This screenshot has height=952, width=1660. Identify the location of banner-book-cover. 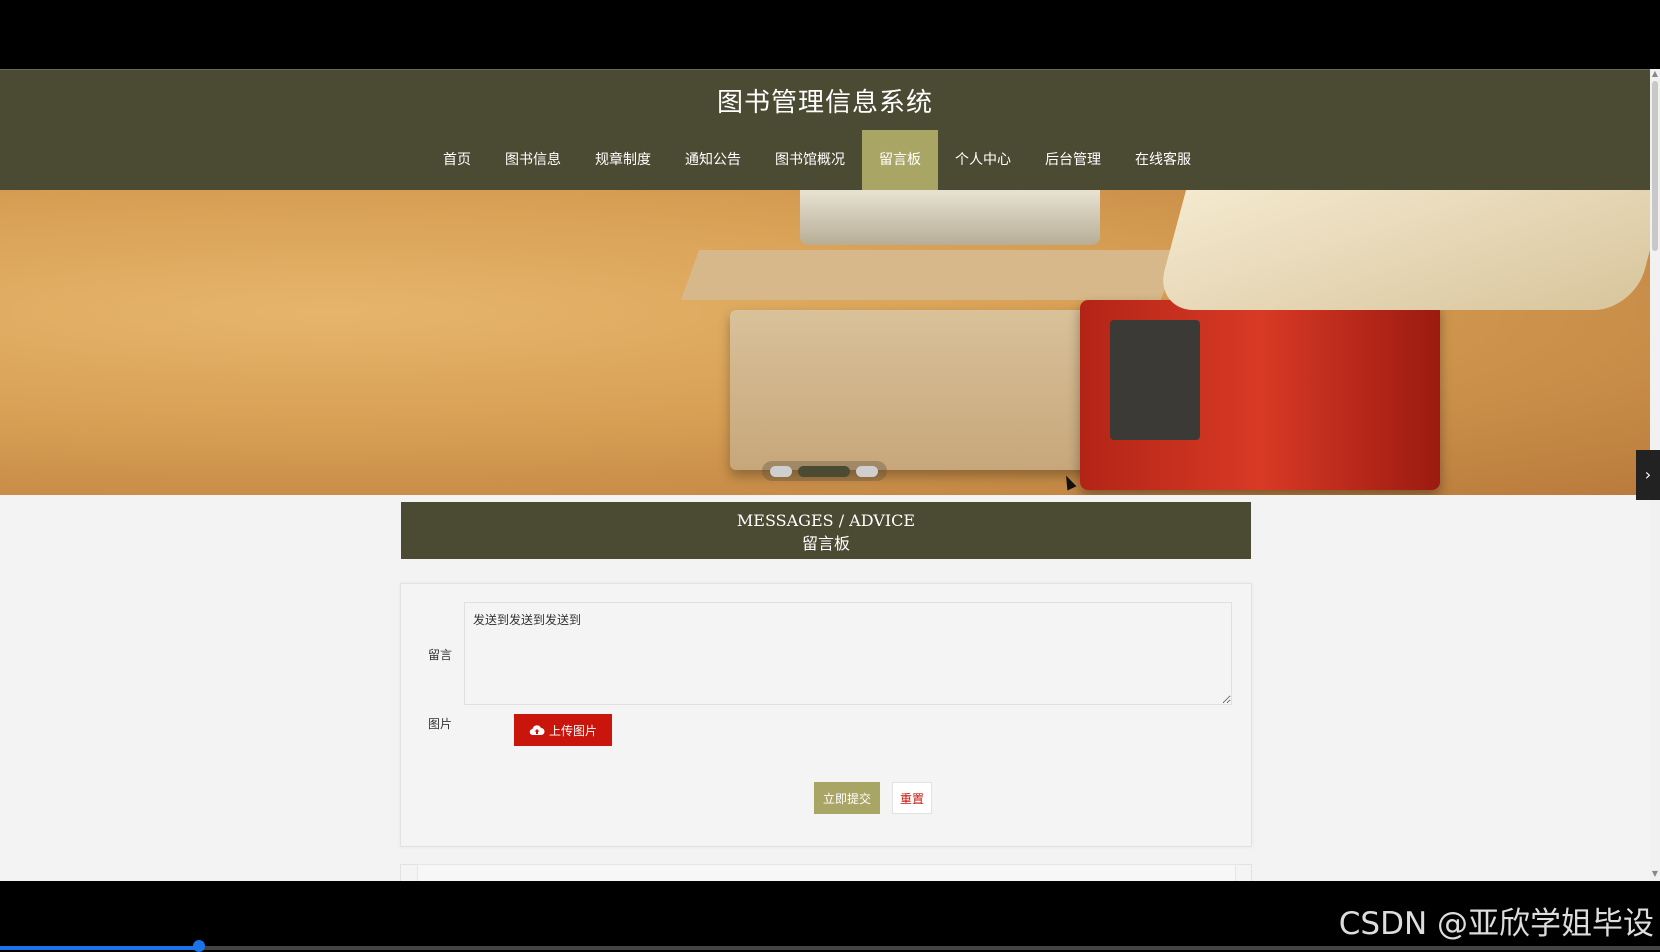
(930, 275).